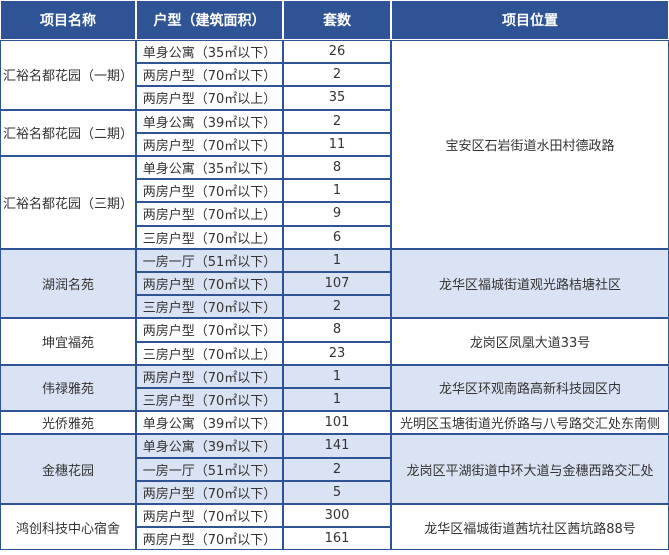 The height and width of the screenshot is (555, 669). Describe the element at coordinates (68, 202) in the screenshot. I see `project-name: 汇裕名都花园（三期）` at that location.